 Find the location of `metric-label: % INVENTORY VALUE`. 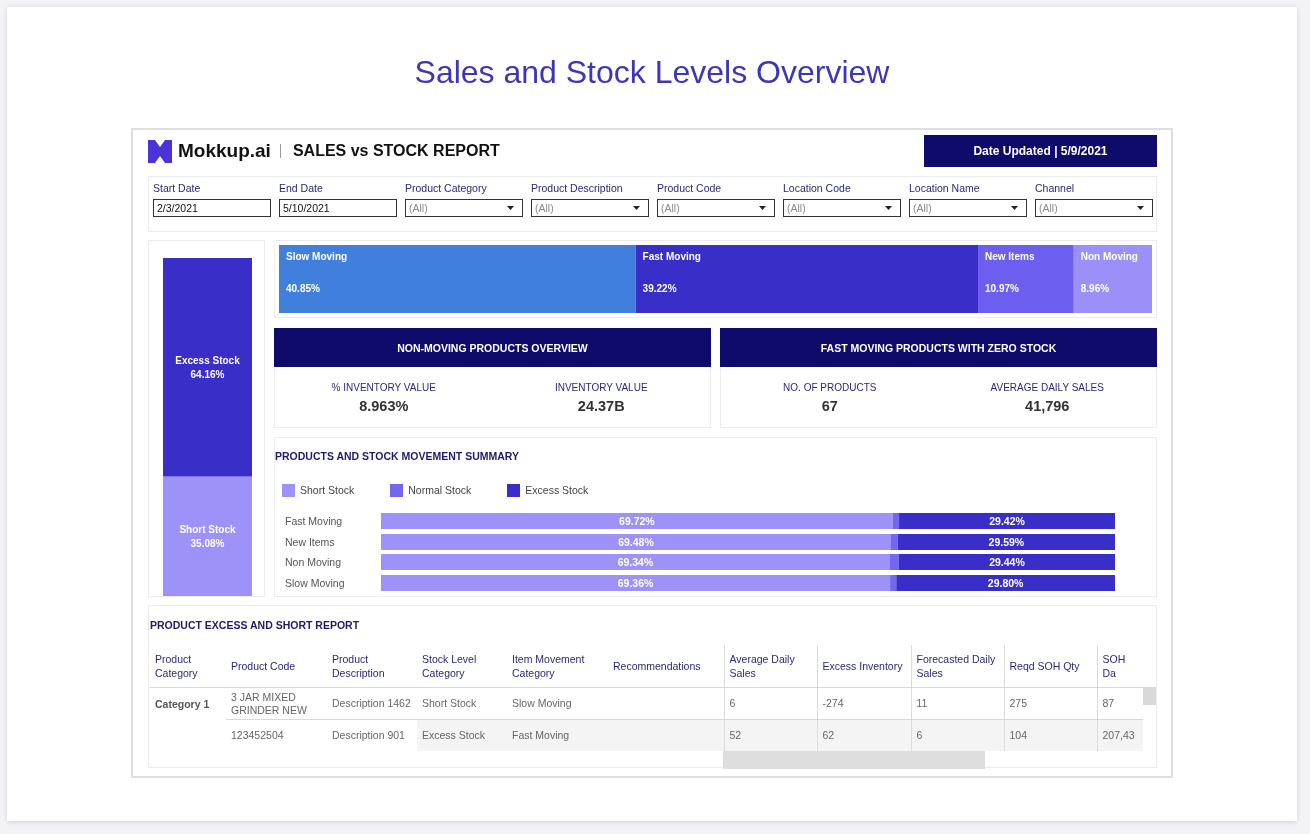

metric-label: % INVENTORY VALUE is located at coordinates (383, 388).